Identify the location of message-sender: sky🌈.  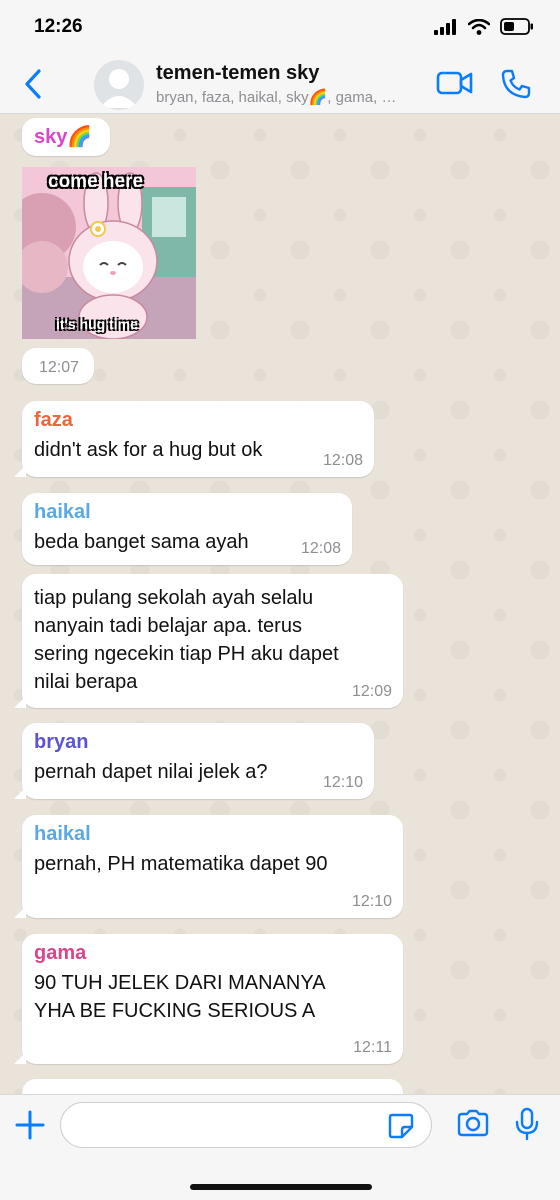
(63, 137).